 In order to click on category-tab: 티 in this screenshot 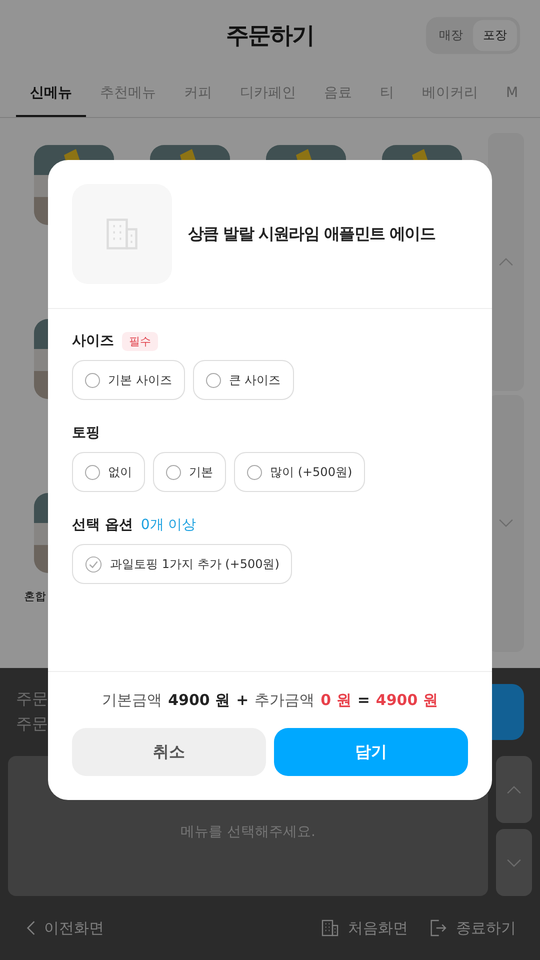, I will do `click(387, 93)`.